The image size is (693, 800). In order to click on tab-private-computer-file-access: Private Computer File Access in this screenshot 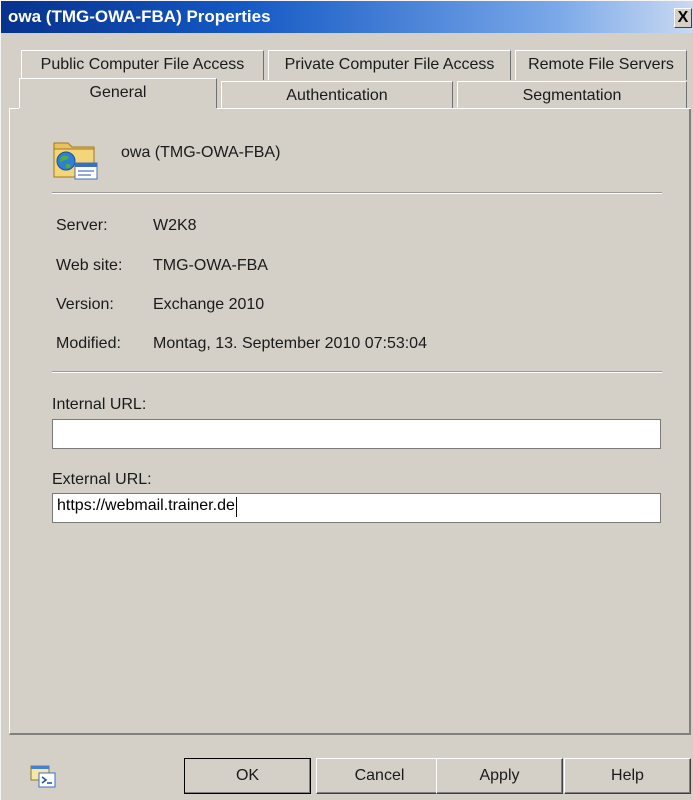, I will do `click(389, 65)`.